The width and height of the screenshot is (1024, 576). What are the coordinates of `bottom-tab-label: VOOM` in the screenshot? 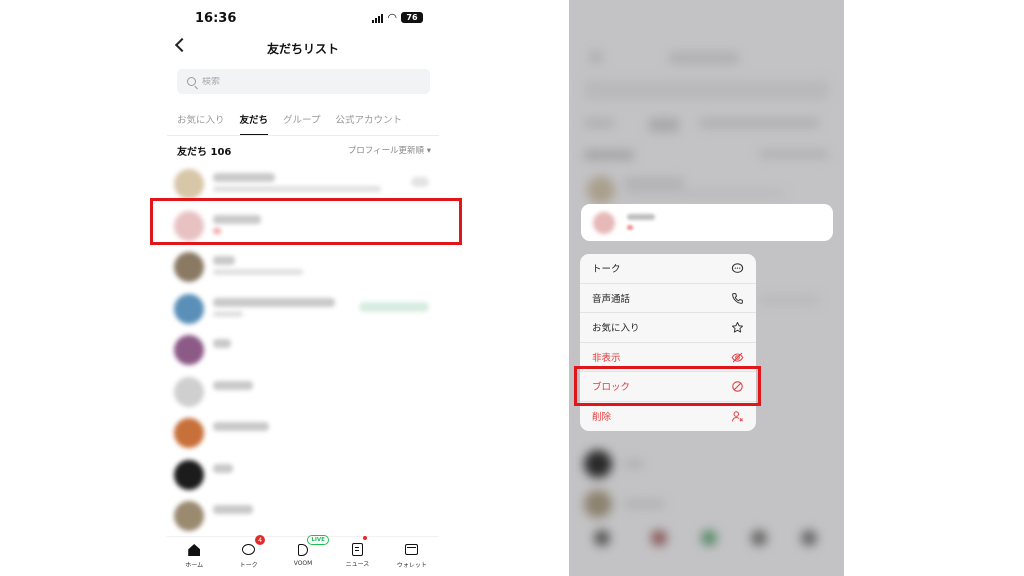 It's located at (303, 563).